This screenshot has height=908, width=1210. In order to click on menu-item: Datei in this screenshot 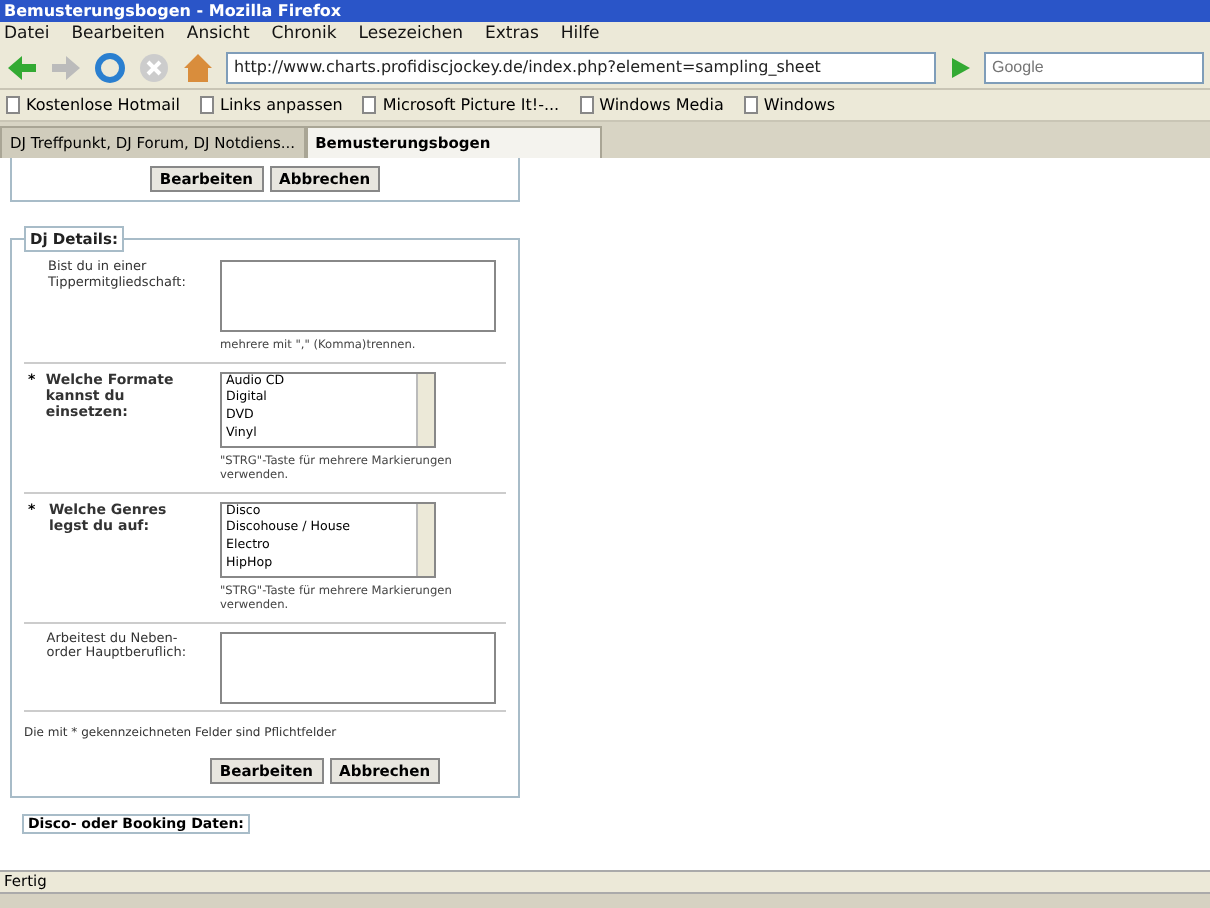, I will do `click(27, 34)`.